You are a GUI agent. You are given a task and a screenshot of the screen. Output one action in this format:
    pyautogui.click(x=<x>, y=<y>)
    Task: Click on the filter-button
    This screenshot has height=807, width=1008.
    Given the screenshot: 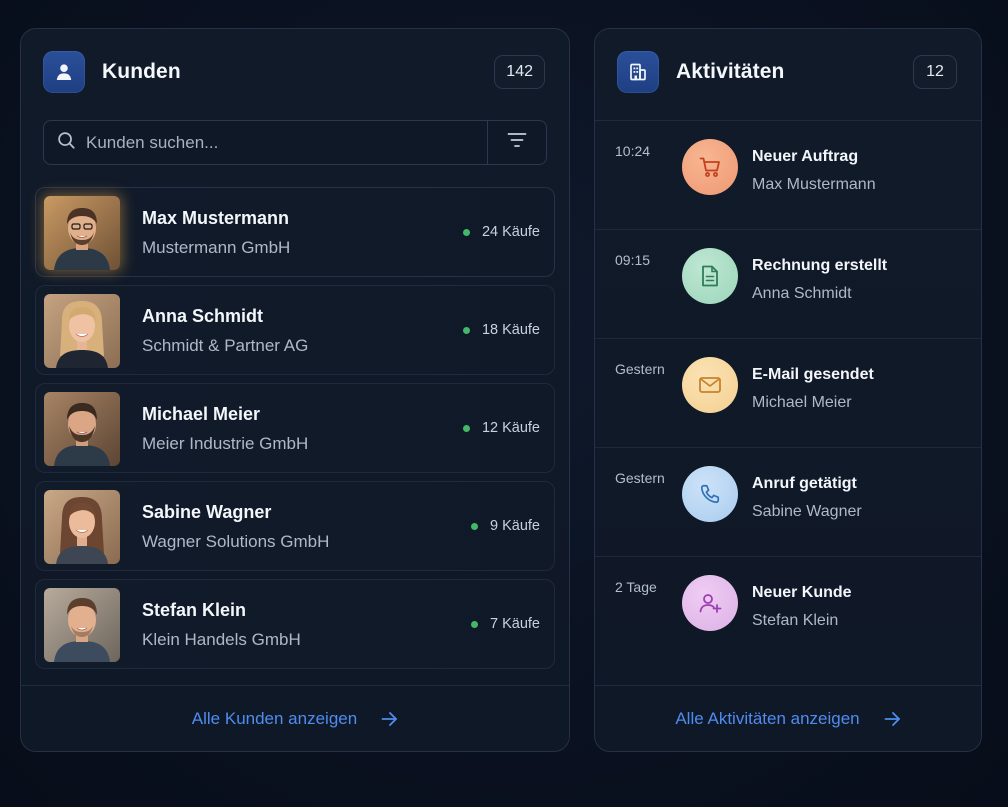 What is the action you would take?
    pyautogui.click(x=517, y=142)
    